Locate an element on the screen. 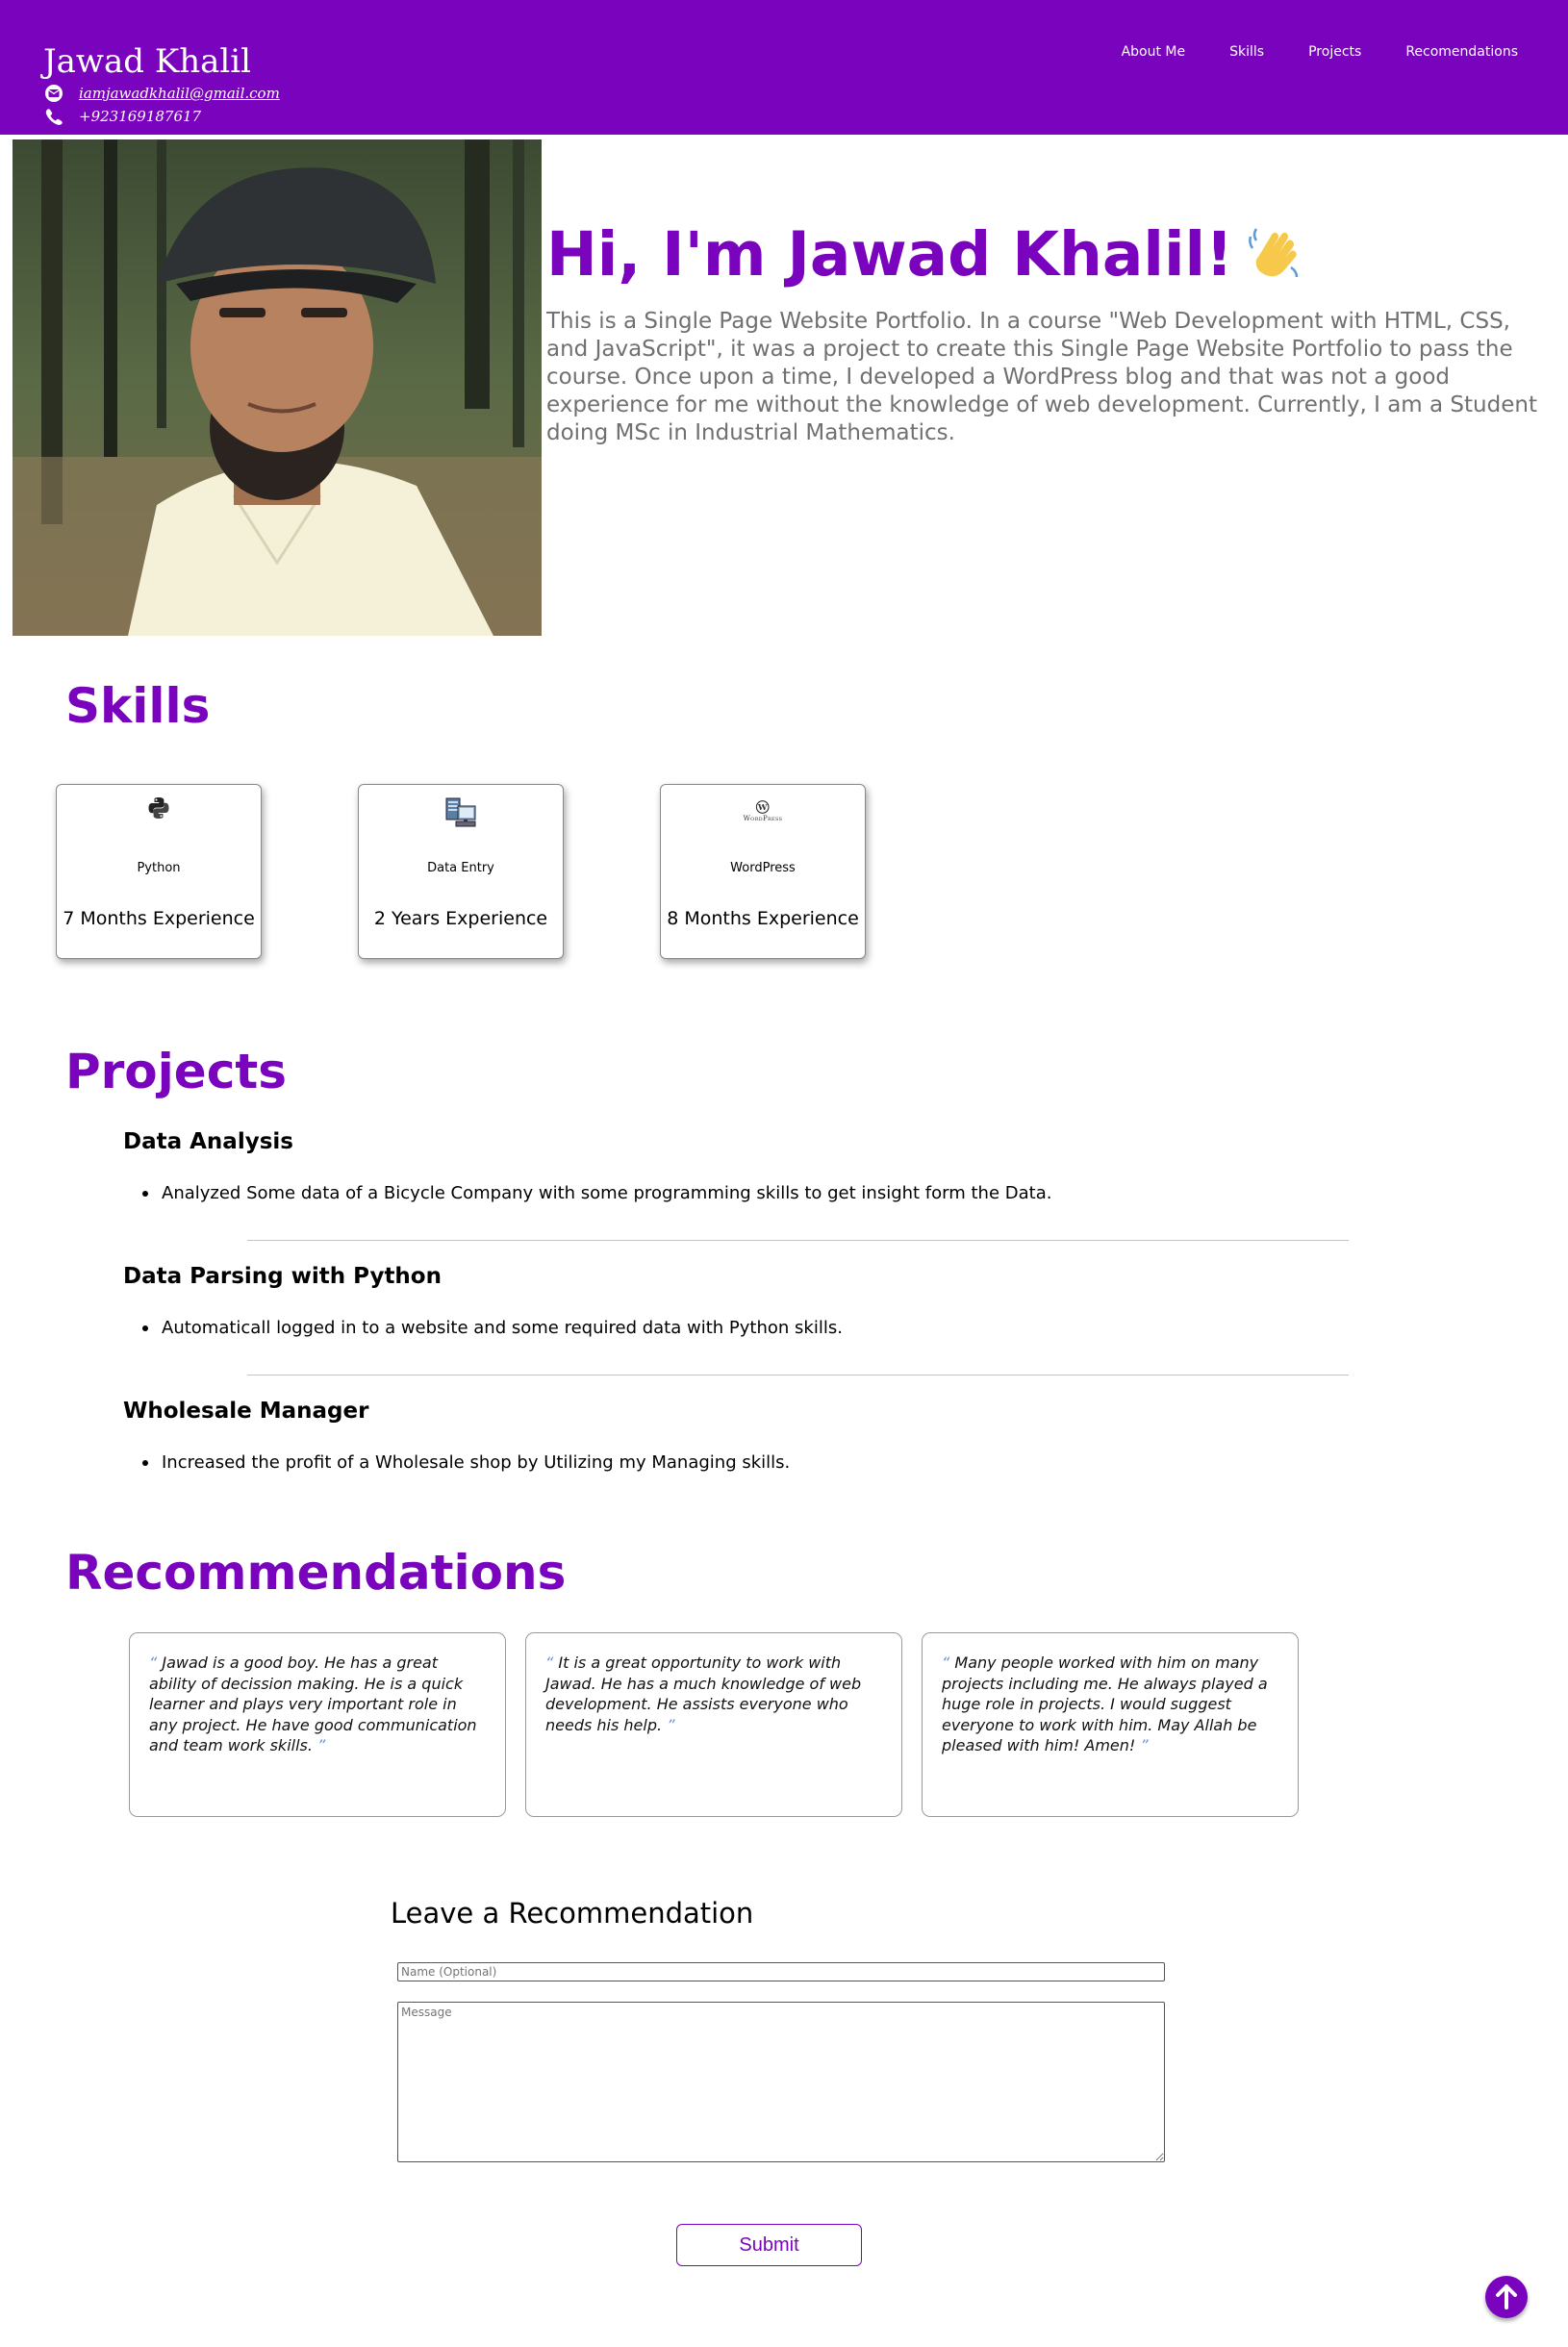 The image size is (1568, 2347). skill-name: Data Entry is located at coordinates (460, 868).